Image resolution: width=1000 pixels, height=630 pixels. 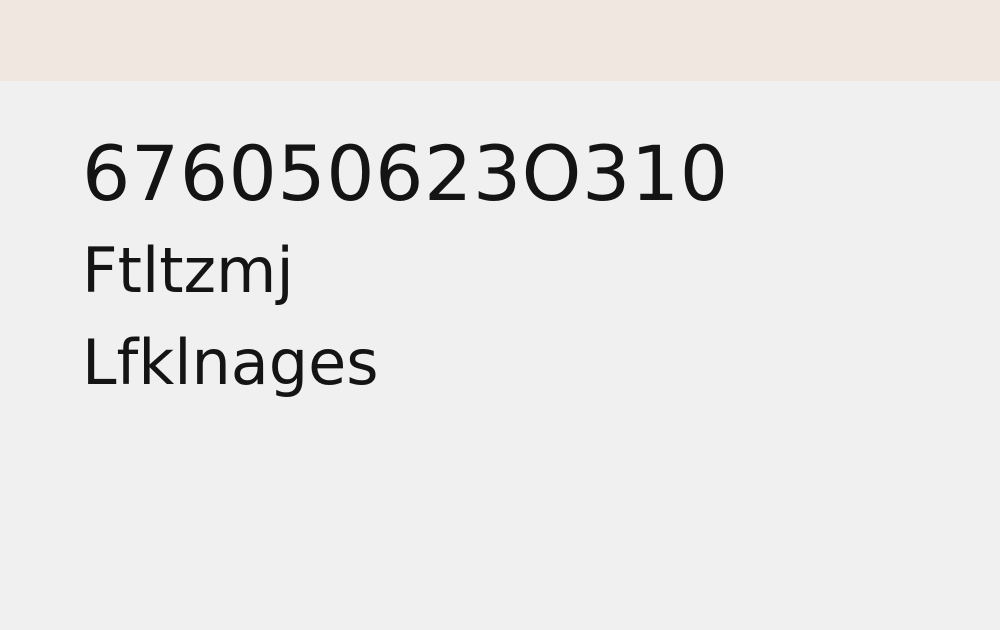 What do you see at coordinates (500, 40) in the screenshot?
I see `top-banner` at bounding box center [500, 40].